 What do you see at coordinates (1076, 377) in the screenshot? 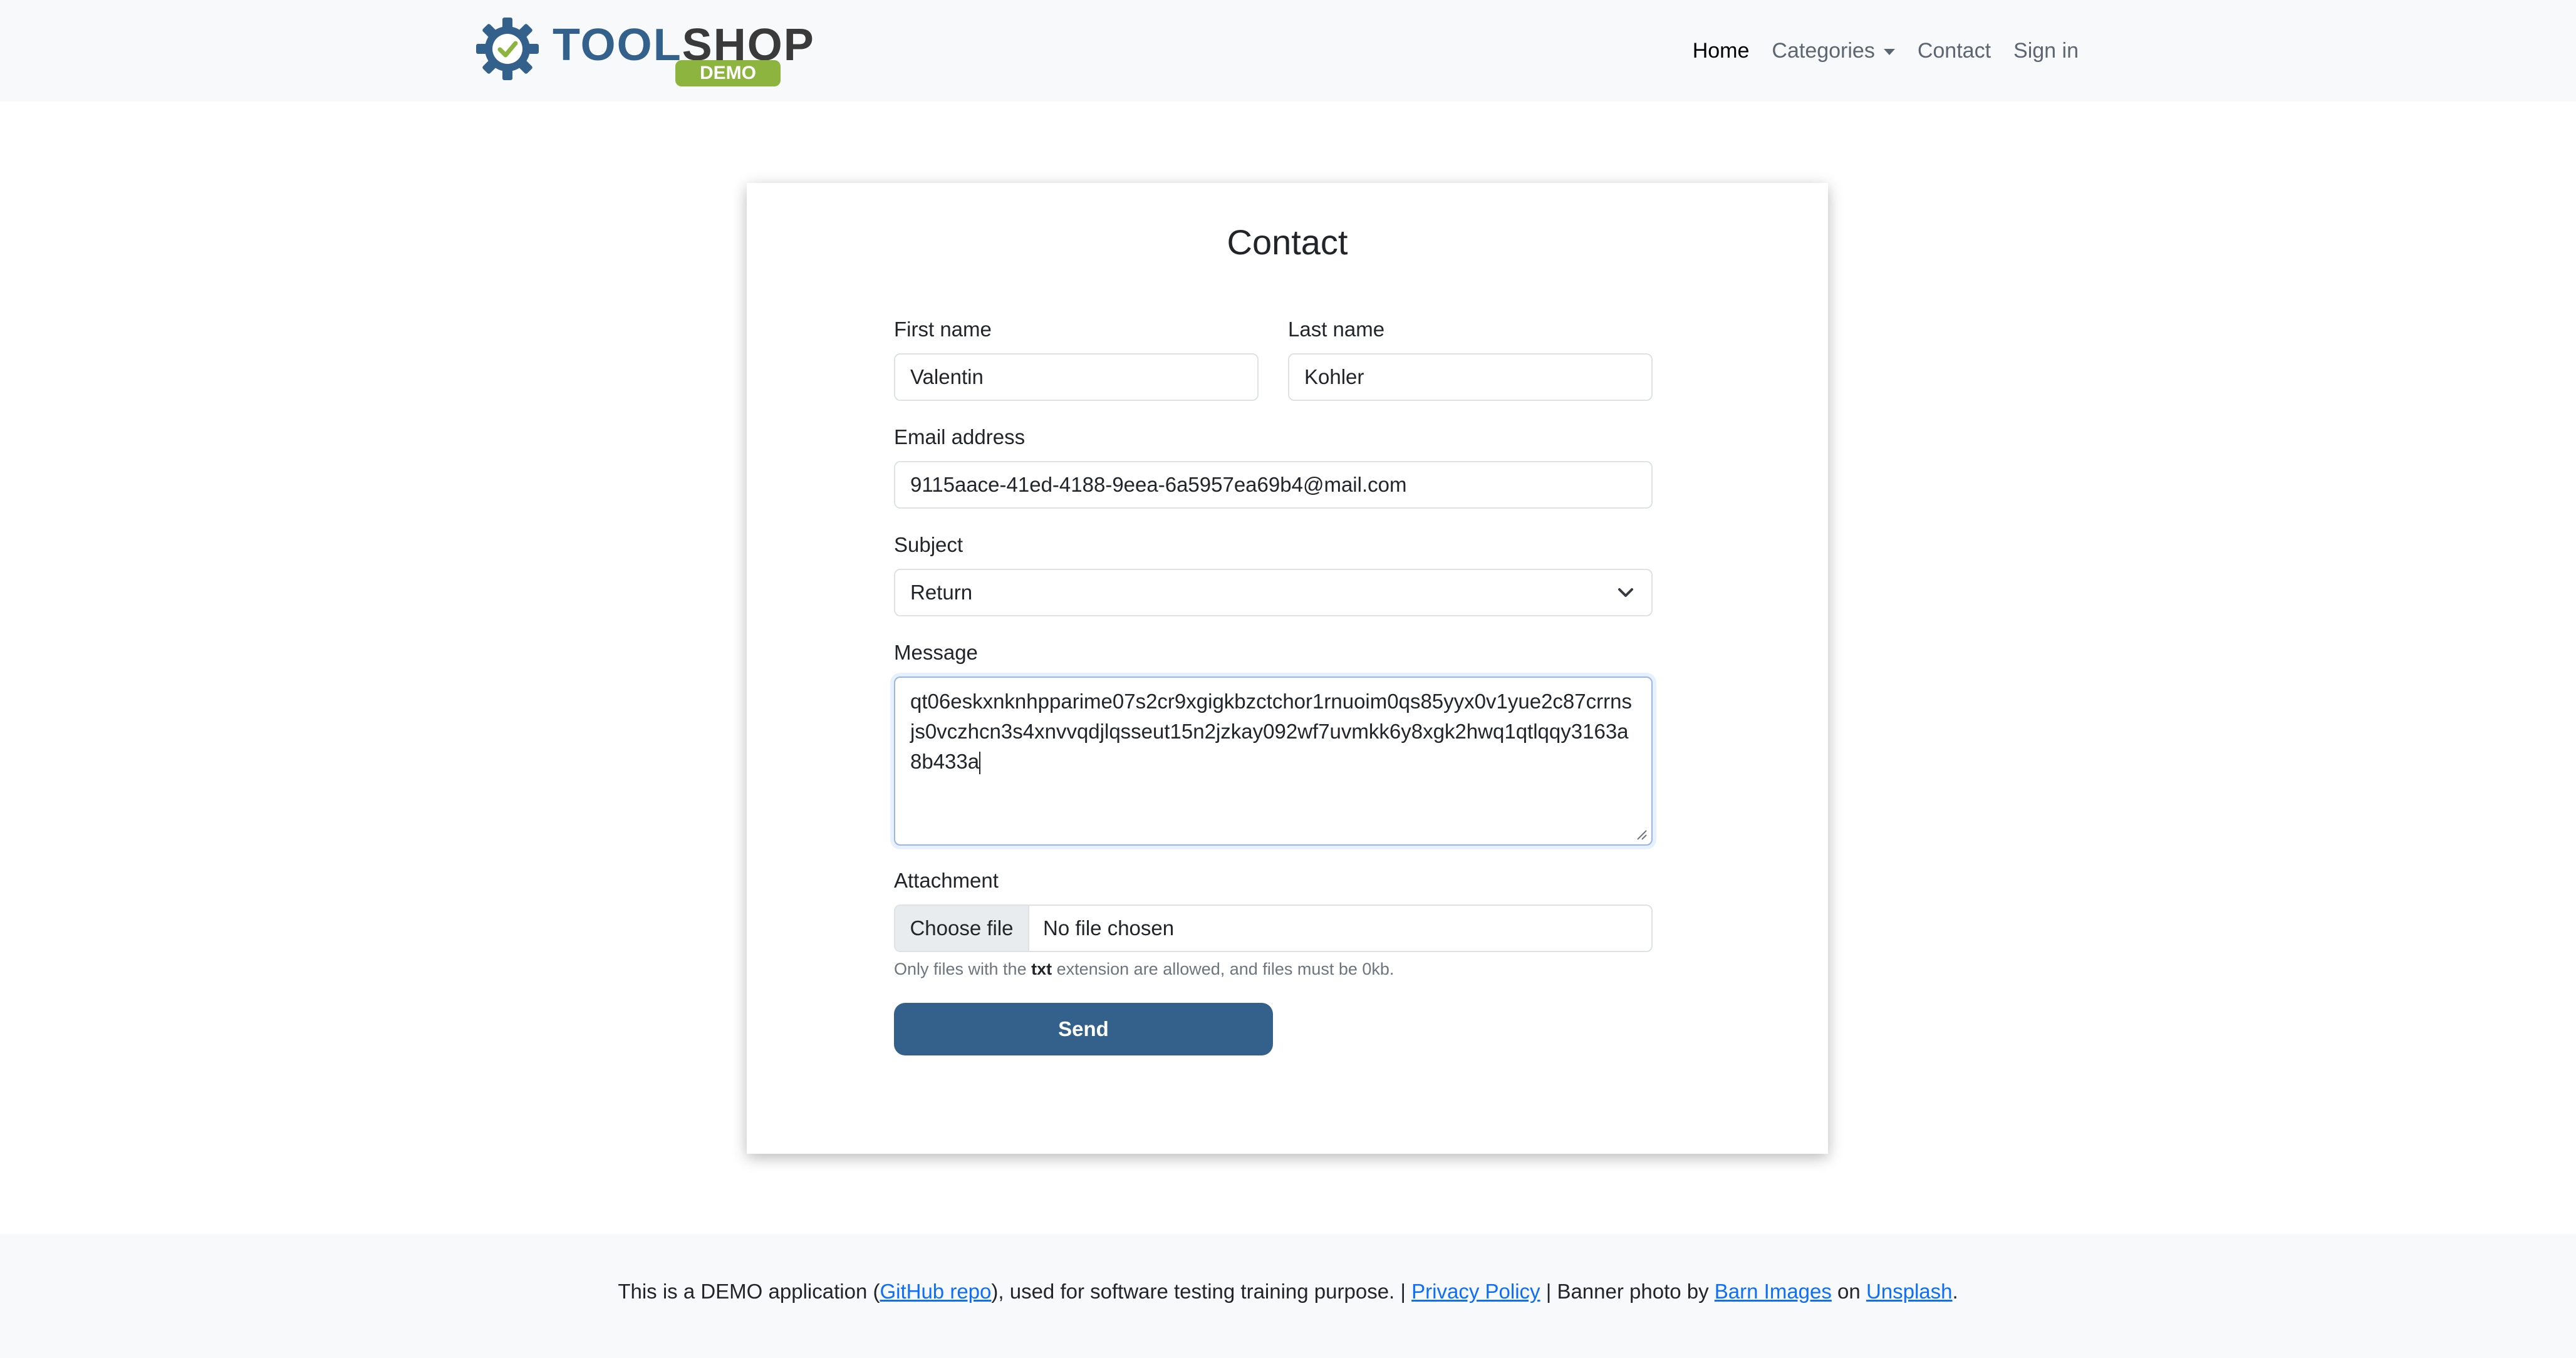
I see `first-name-input: Valentin` at bounding box center [1076, 377].